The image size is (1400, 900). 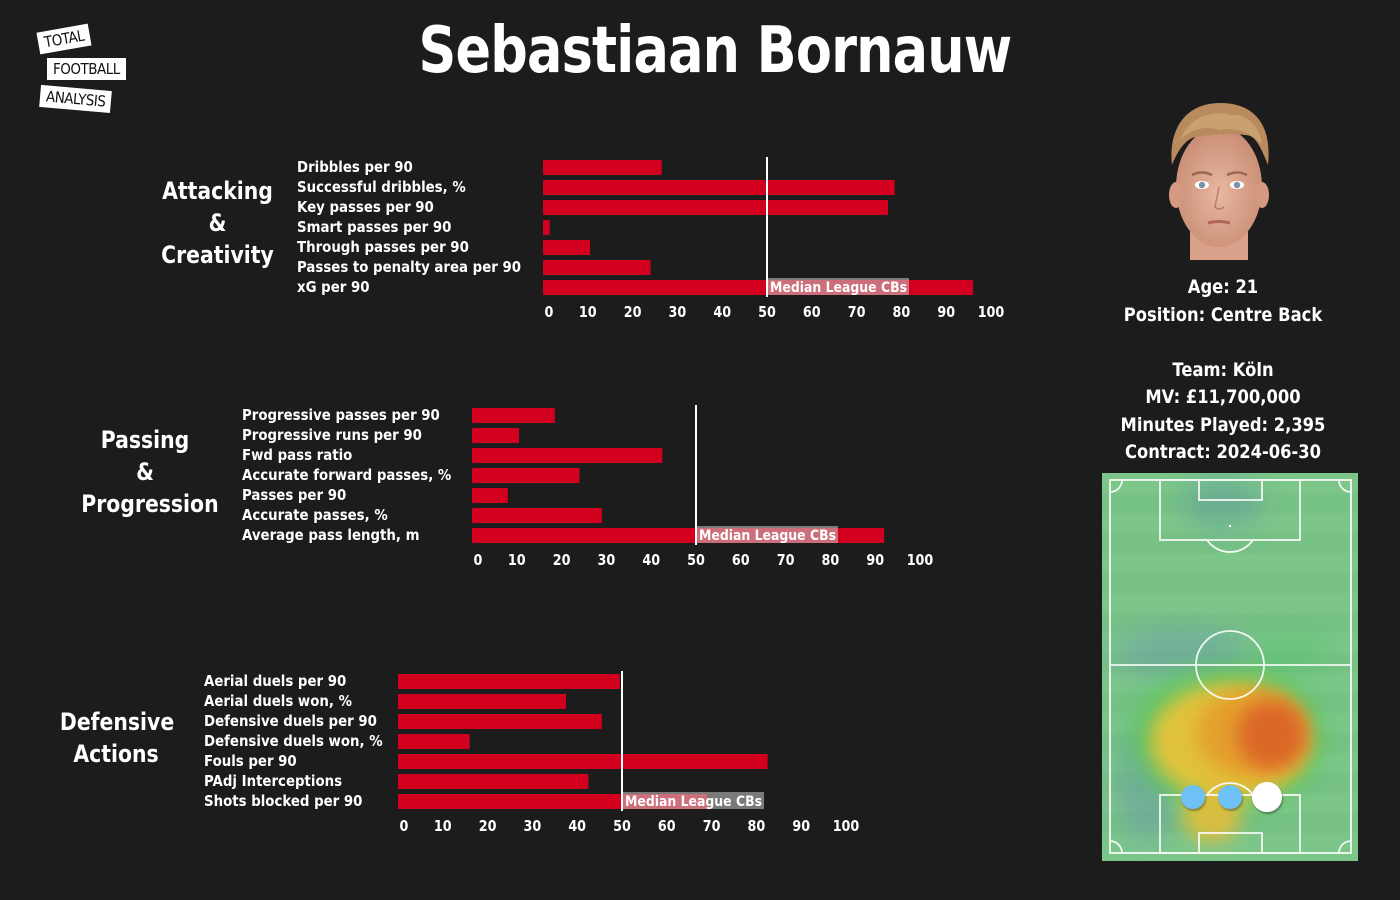 What do you see at coordinates (774, 239) in the screenshot?
I see `bar-chart-attacking: Median League CBs 0 10 20 30 40 50 60 70 80 90 100` at bounding box center [774, 239].